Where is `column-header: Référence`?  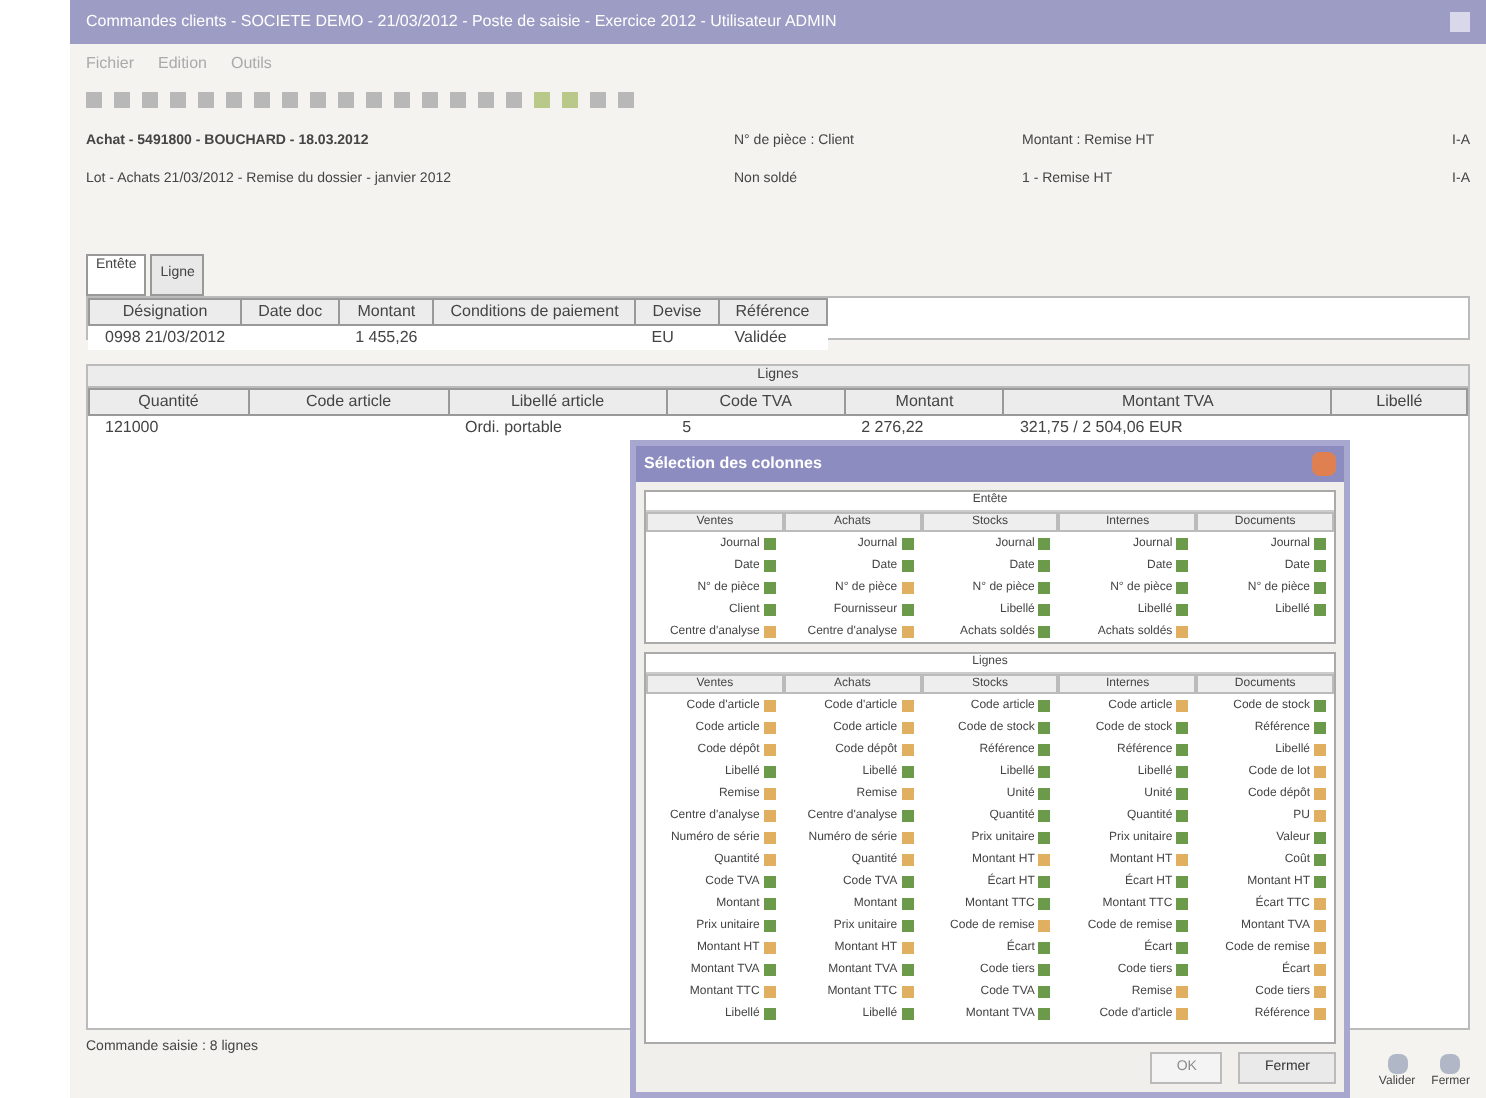
column-header: Référence is located at coordinates (772, 311).